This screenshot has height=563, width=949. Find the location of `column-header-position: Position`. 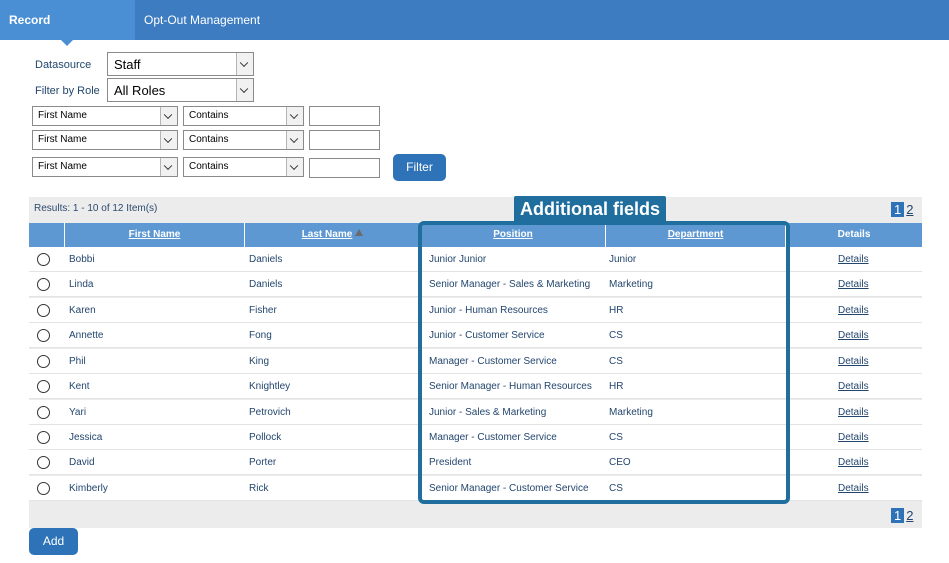

column-header-position: Position is located at coordinates (513, 235).